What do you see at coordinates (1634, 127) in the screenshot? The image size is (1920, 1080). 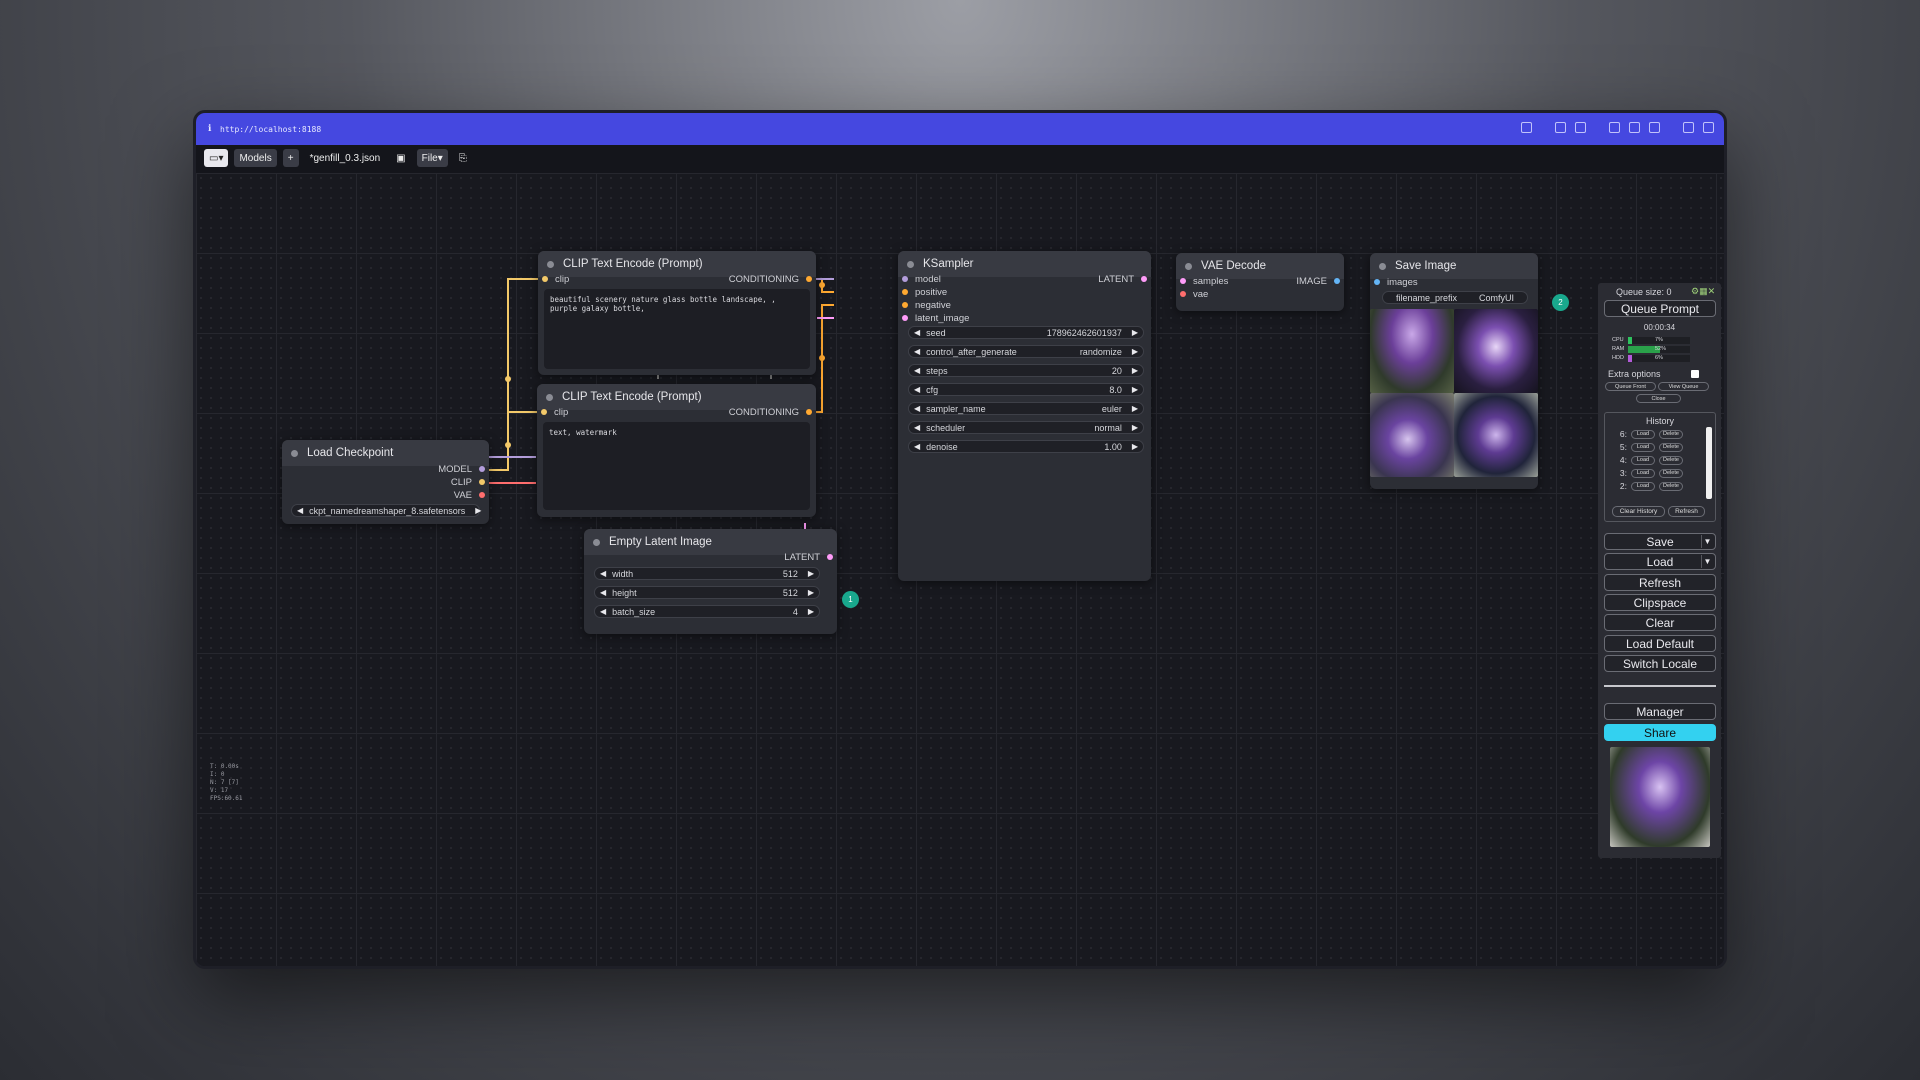 I see `globe-icon` at bounding box center [1634, 127].